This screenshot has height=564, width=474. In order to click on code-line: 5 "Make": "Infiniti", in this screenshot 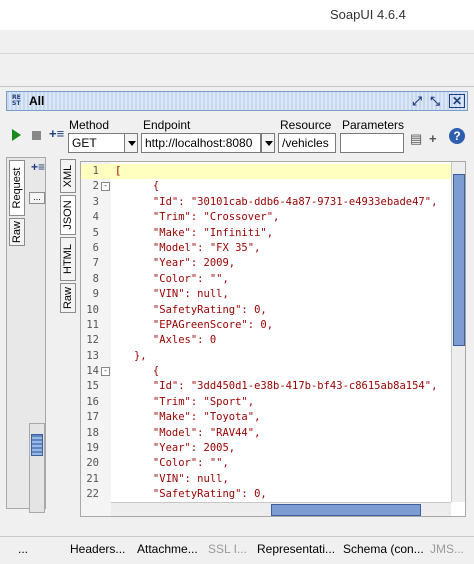, I will do `click(273, 233)`.